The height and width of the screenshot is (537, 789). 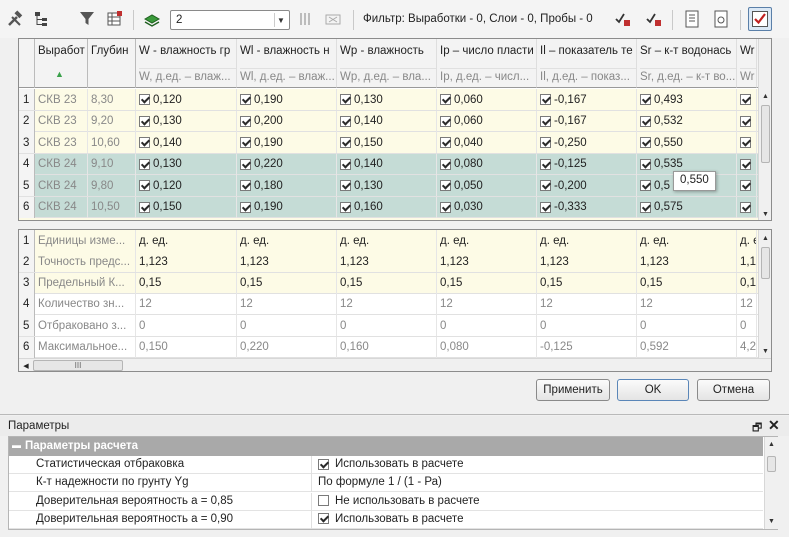 I want to click on value-cell: 0,220, so click(x=287, y=164).